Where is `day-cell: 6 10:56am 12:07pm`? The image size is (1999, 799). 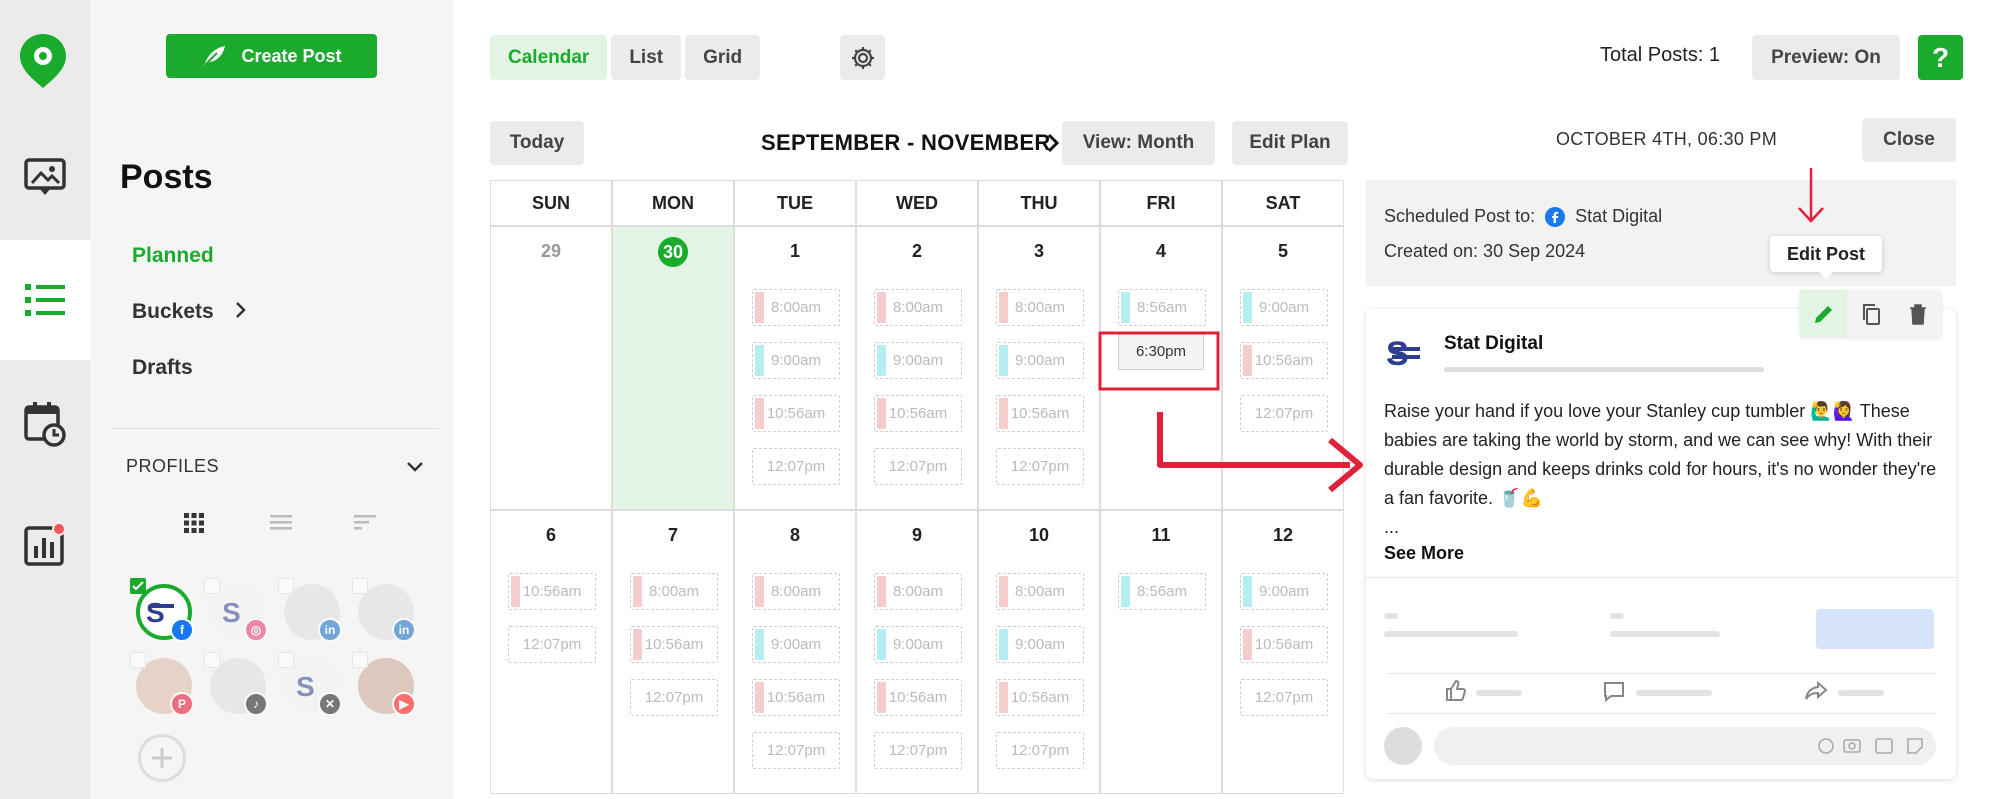
day-cell: 6 10:56am 12:07pm is located at coordinates (551, 652).